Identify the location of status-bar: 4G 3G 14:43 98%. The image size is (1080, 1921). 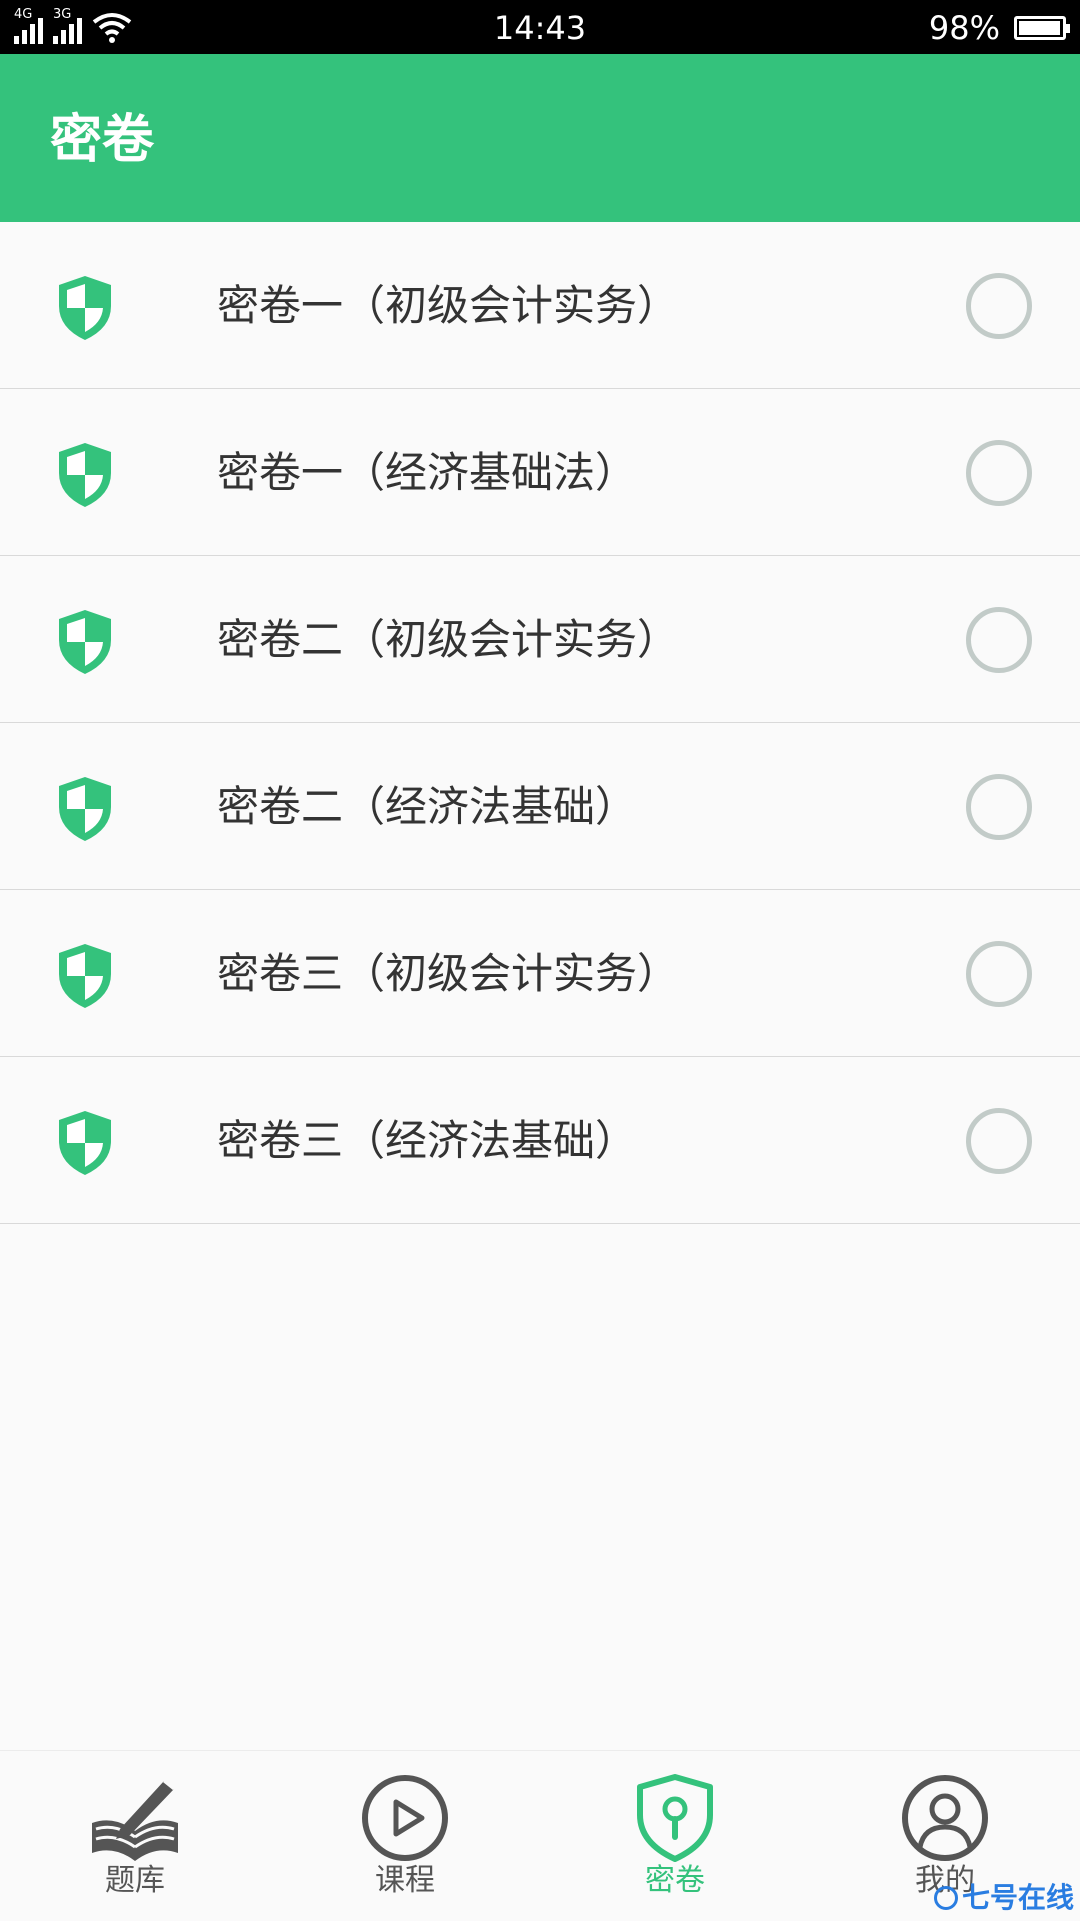
(540, 27).